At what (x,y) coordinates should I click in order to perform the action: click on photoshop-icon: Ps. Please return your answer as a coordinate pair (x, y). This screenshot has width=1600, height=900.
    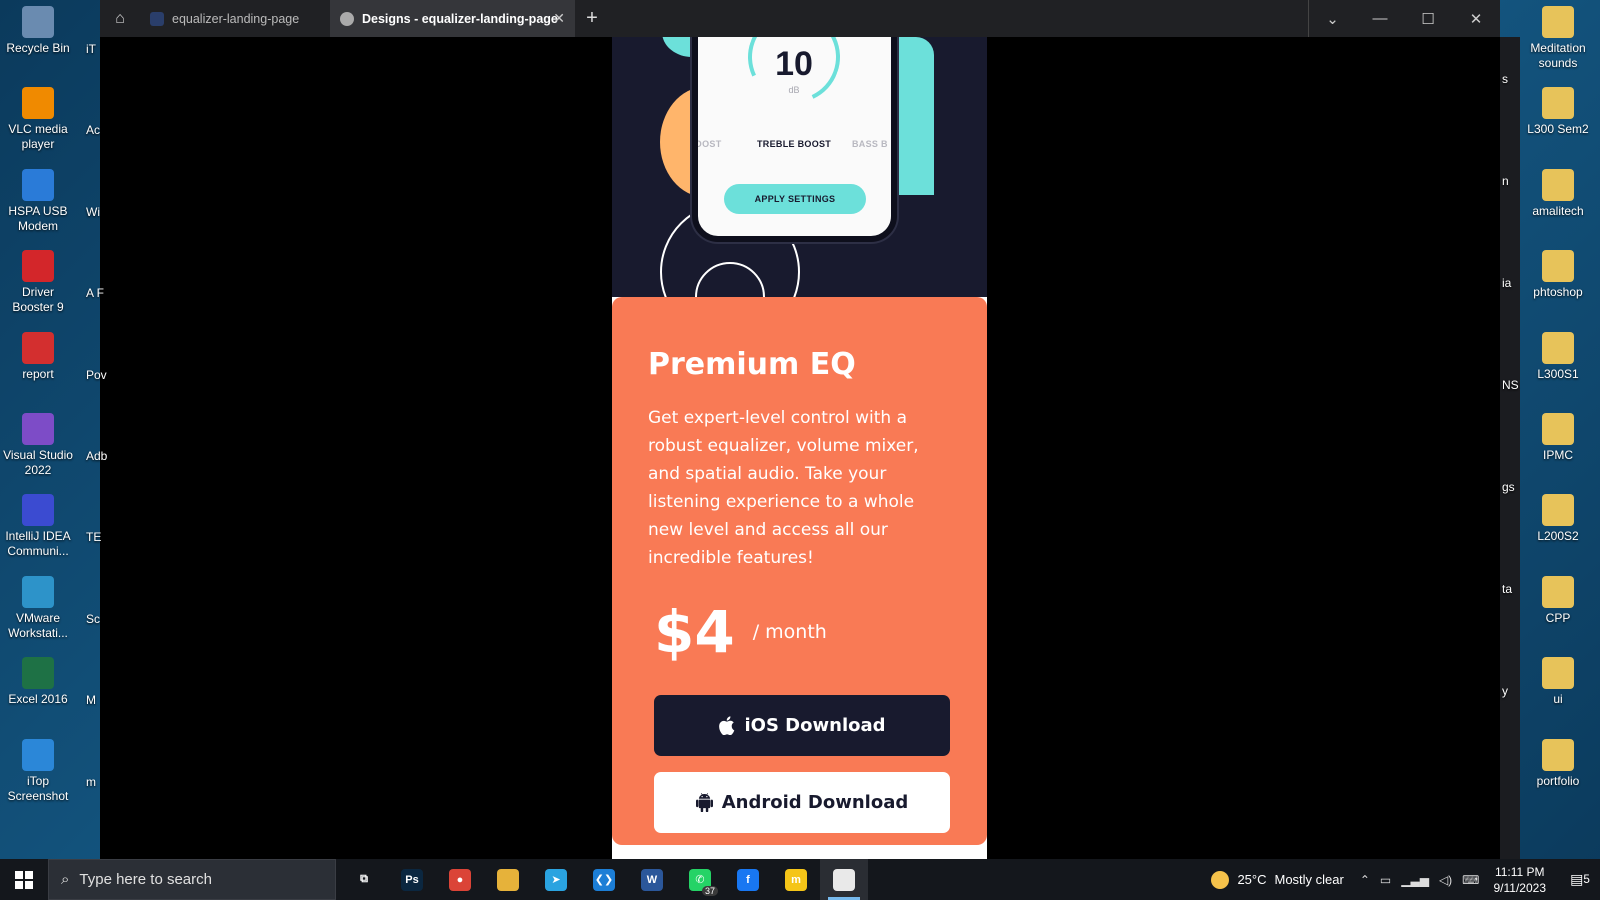
    Looking at the image, I should click on (412, 879).